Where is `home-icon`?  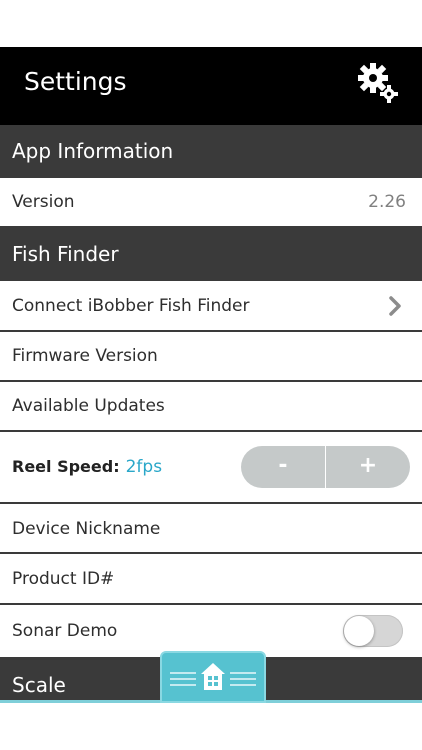 home-icon is located at coordinates (213, 676).